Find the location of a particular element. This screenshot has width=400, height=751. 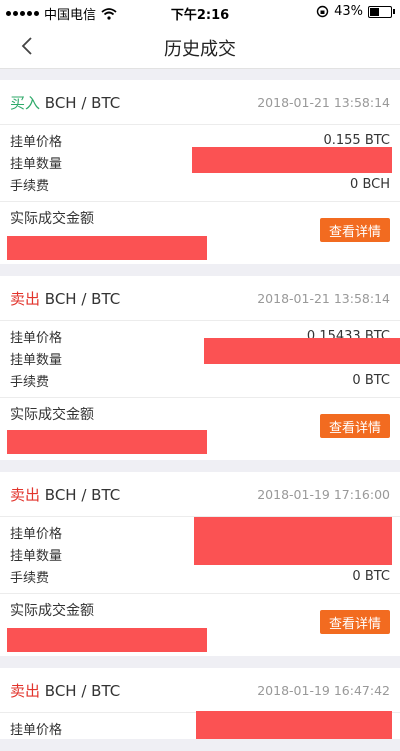

fee-row: 手续费 0 BCH is located at coordinates (200, 184).